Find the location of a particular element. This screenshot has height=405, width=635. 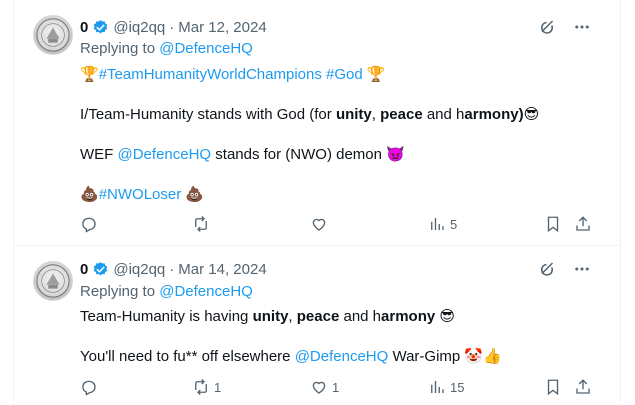

bold-text: armony) is located at coordinates (494, 114).